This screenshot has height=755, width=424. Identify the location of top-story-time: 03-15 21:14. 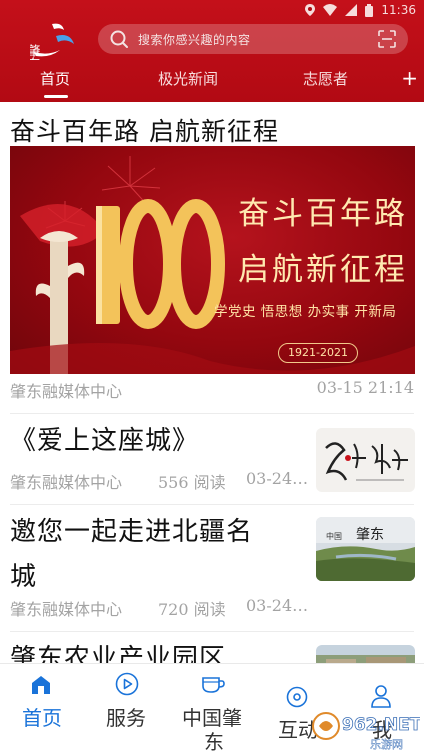
(365, 387).